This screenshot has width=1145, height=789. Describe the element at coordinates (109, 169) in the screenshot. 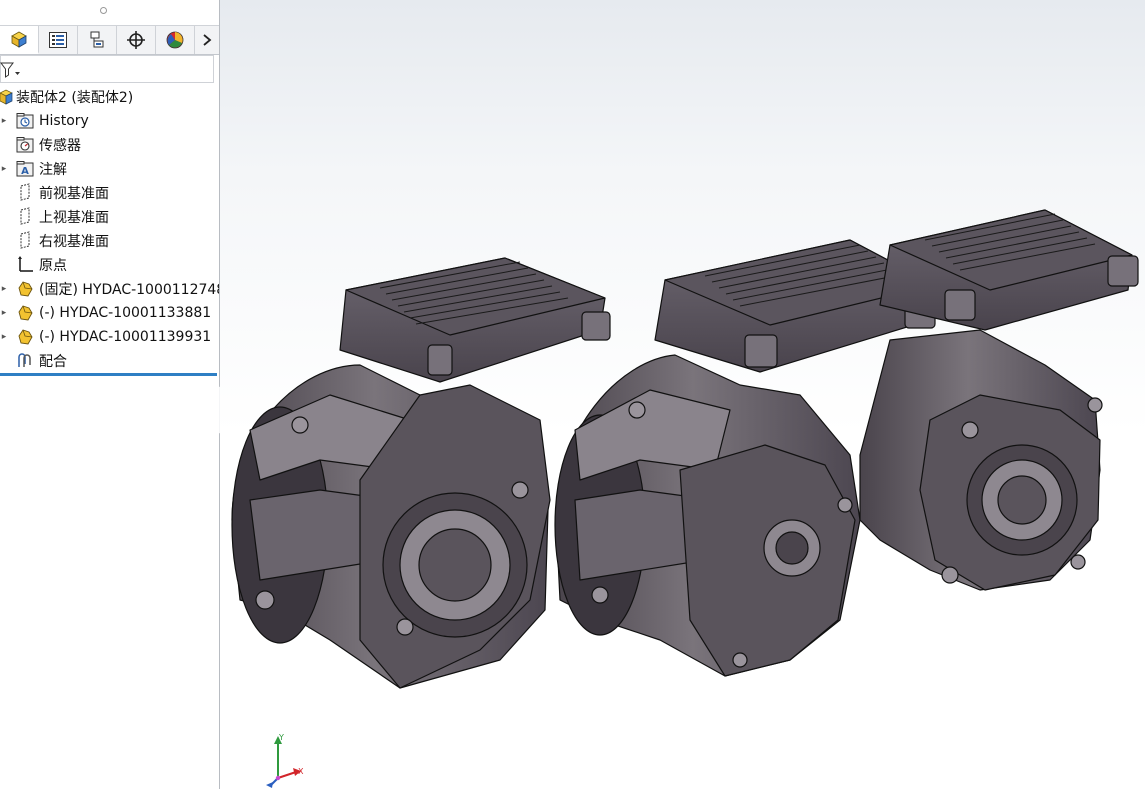

I see `tree-item-annotations: ▸ A 注解` at that location.